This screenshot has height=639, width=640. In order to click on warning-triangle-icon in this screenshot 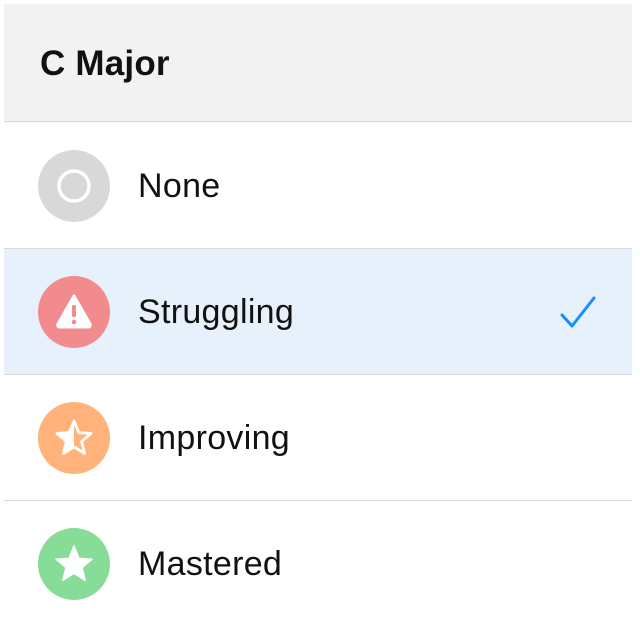, I will do `click(74, 312)`.